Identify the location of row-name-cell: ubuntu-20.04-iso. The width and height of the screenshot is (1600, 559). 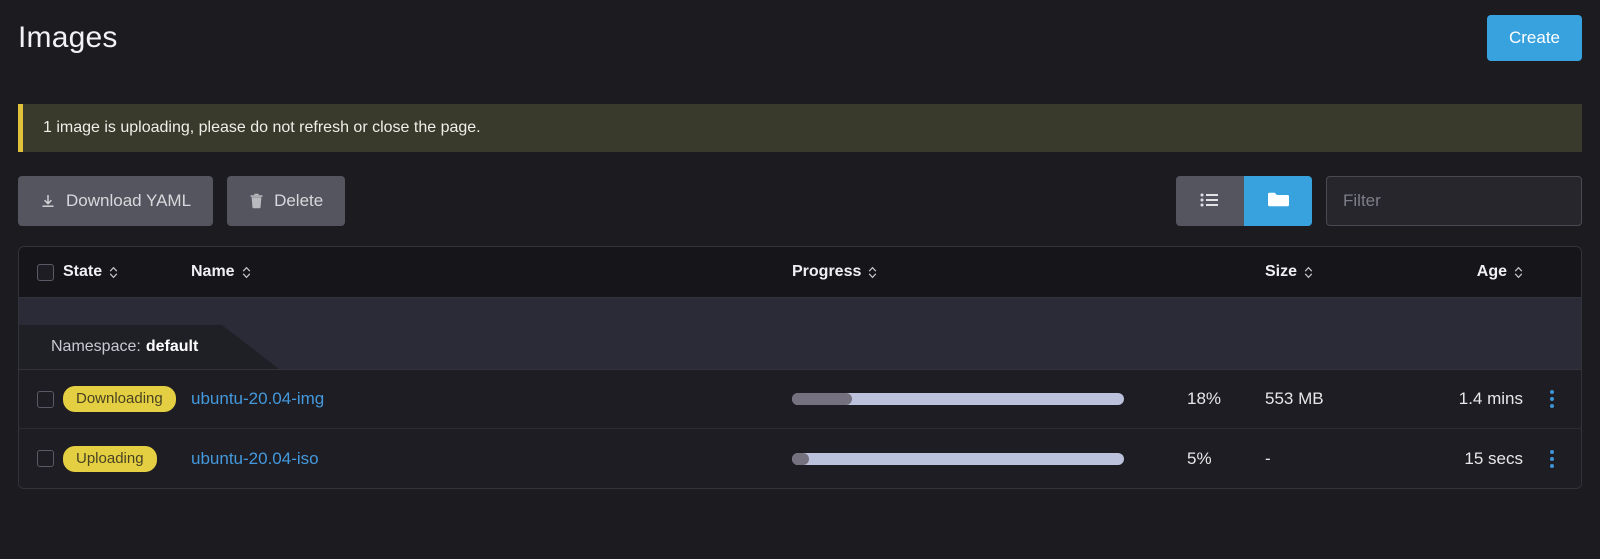
(491, 459).